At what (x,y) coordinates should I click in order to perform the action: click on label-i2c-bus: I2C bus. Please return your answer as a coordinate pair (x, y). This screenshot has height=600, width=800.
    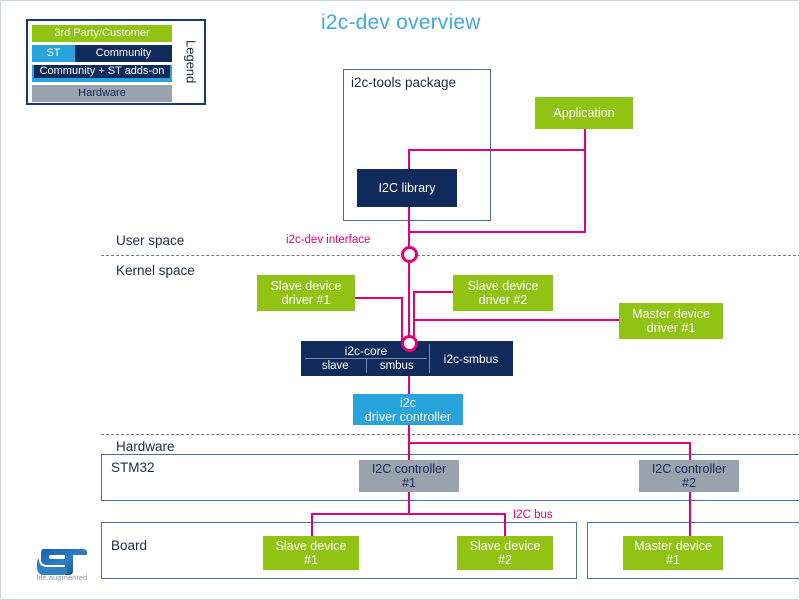
    Looking at the image, I should click on (533, 515).